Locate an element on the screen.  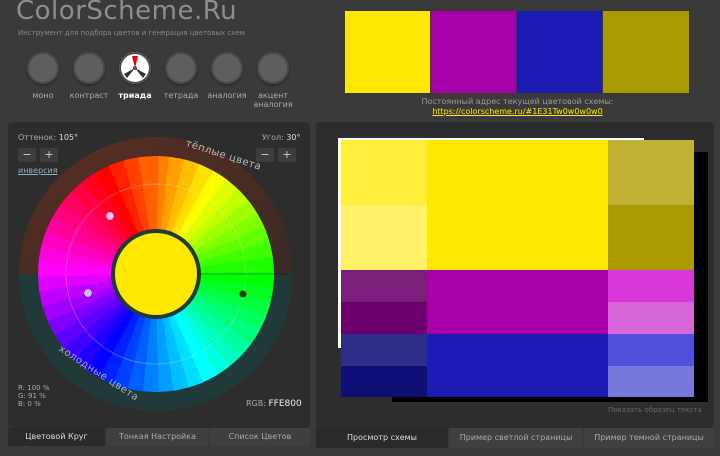
preview-secondary-b is located at coordinates (517, 365).